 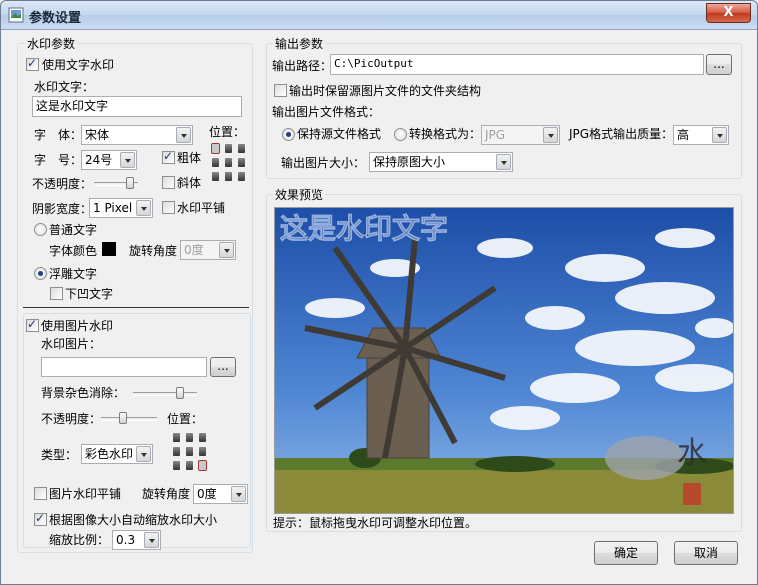 I want to click on position-cell-bottom-left, so click(x=215, y=176).